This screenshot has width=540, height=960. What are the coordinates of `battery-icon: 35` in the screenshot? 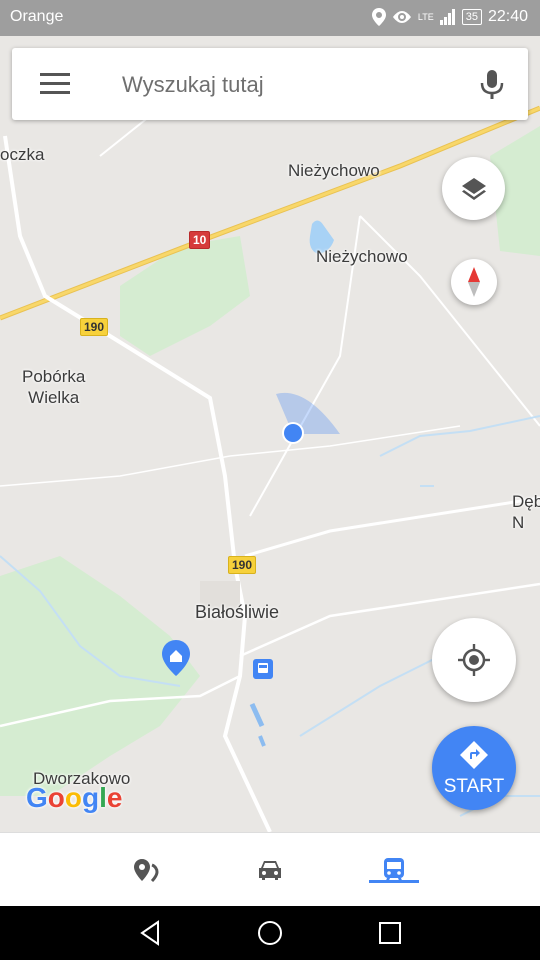 It's located at (471, 17).